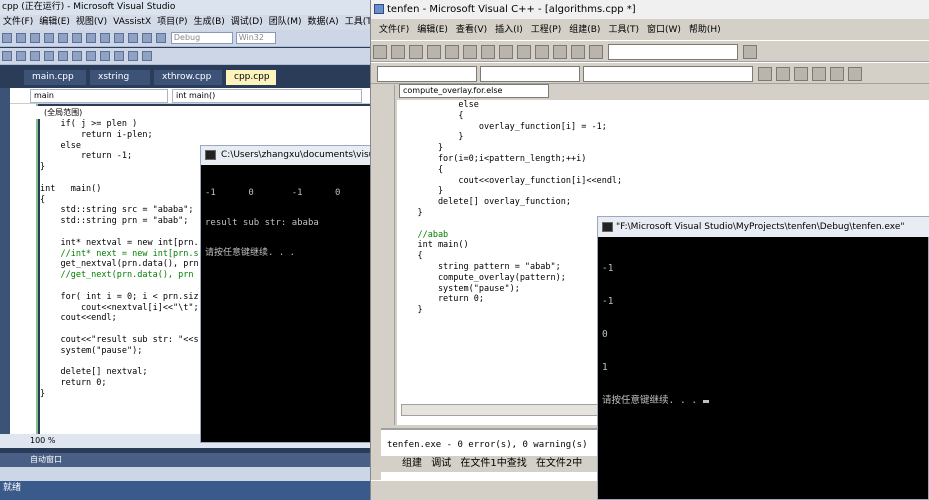  What do you see at coordinates (185, 490) in the screenshot?
I see `vs-status-bar: 就绪` at bounding box center [185, 490].